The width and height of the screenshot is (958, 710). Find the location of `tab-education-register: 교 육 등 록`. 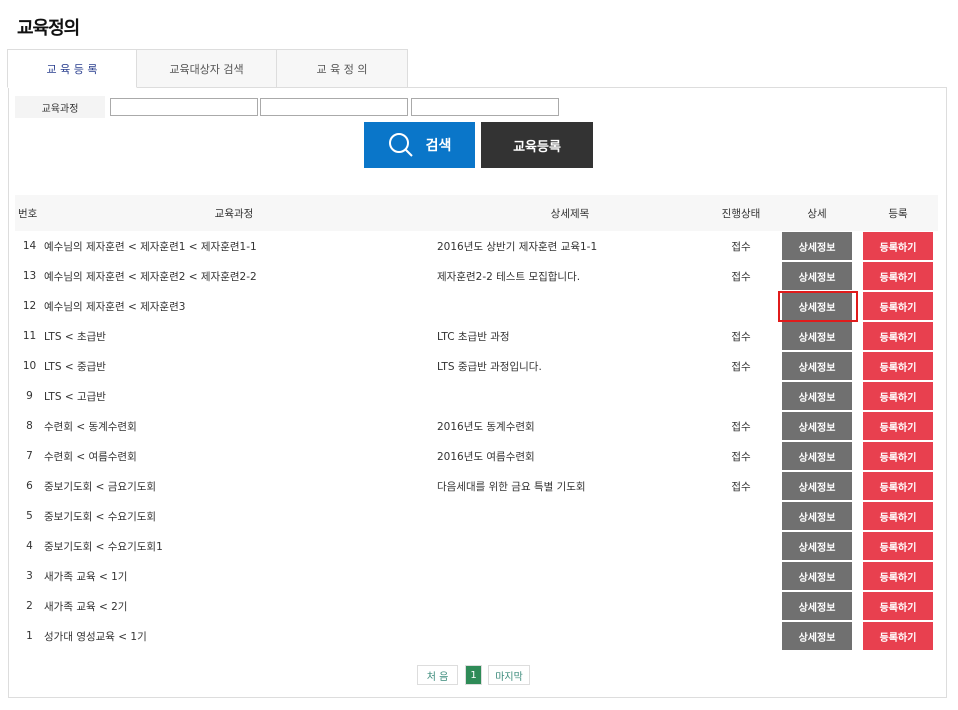

tab-education-register: 교 육 등 록 is located at coordinates (72, 68).